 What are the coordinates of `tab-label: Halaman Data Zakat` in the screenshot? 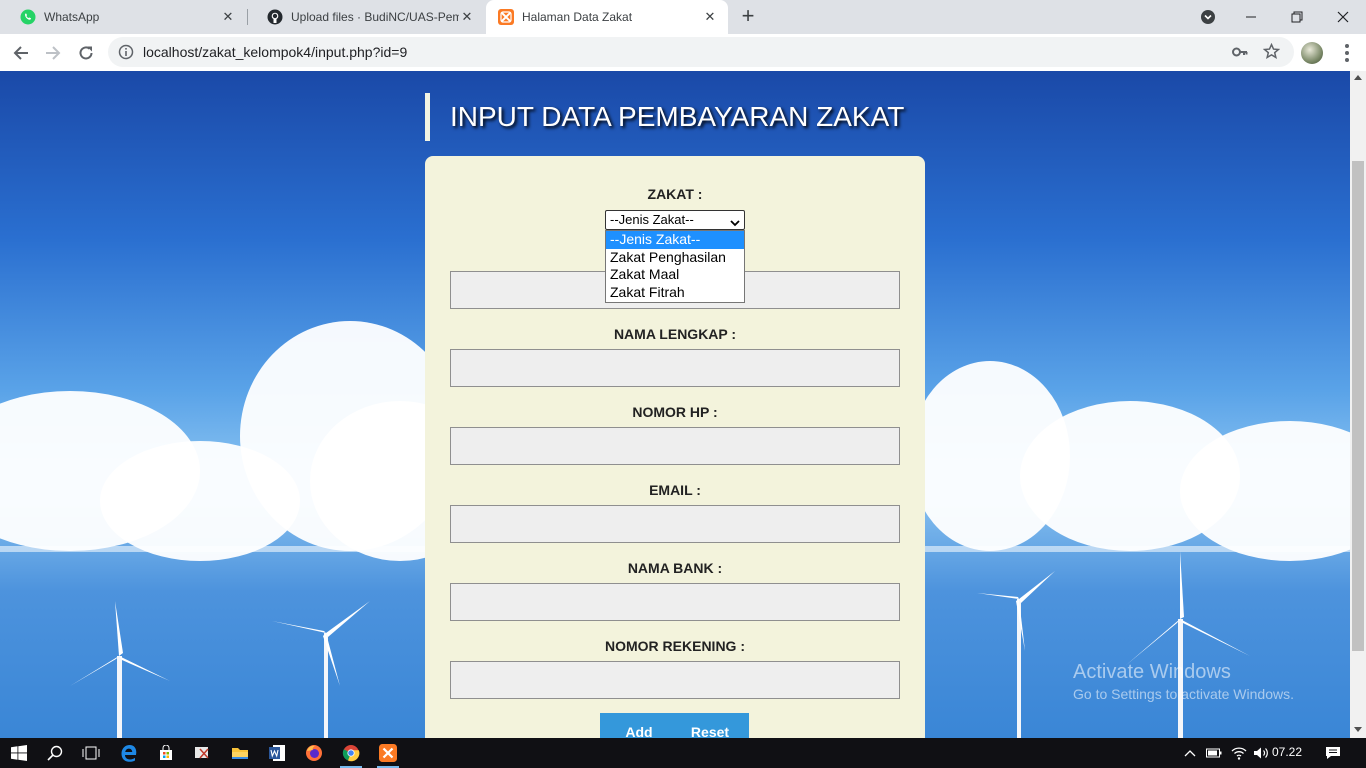 It's located at (577, 17).